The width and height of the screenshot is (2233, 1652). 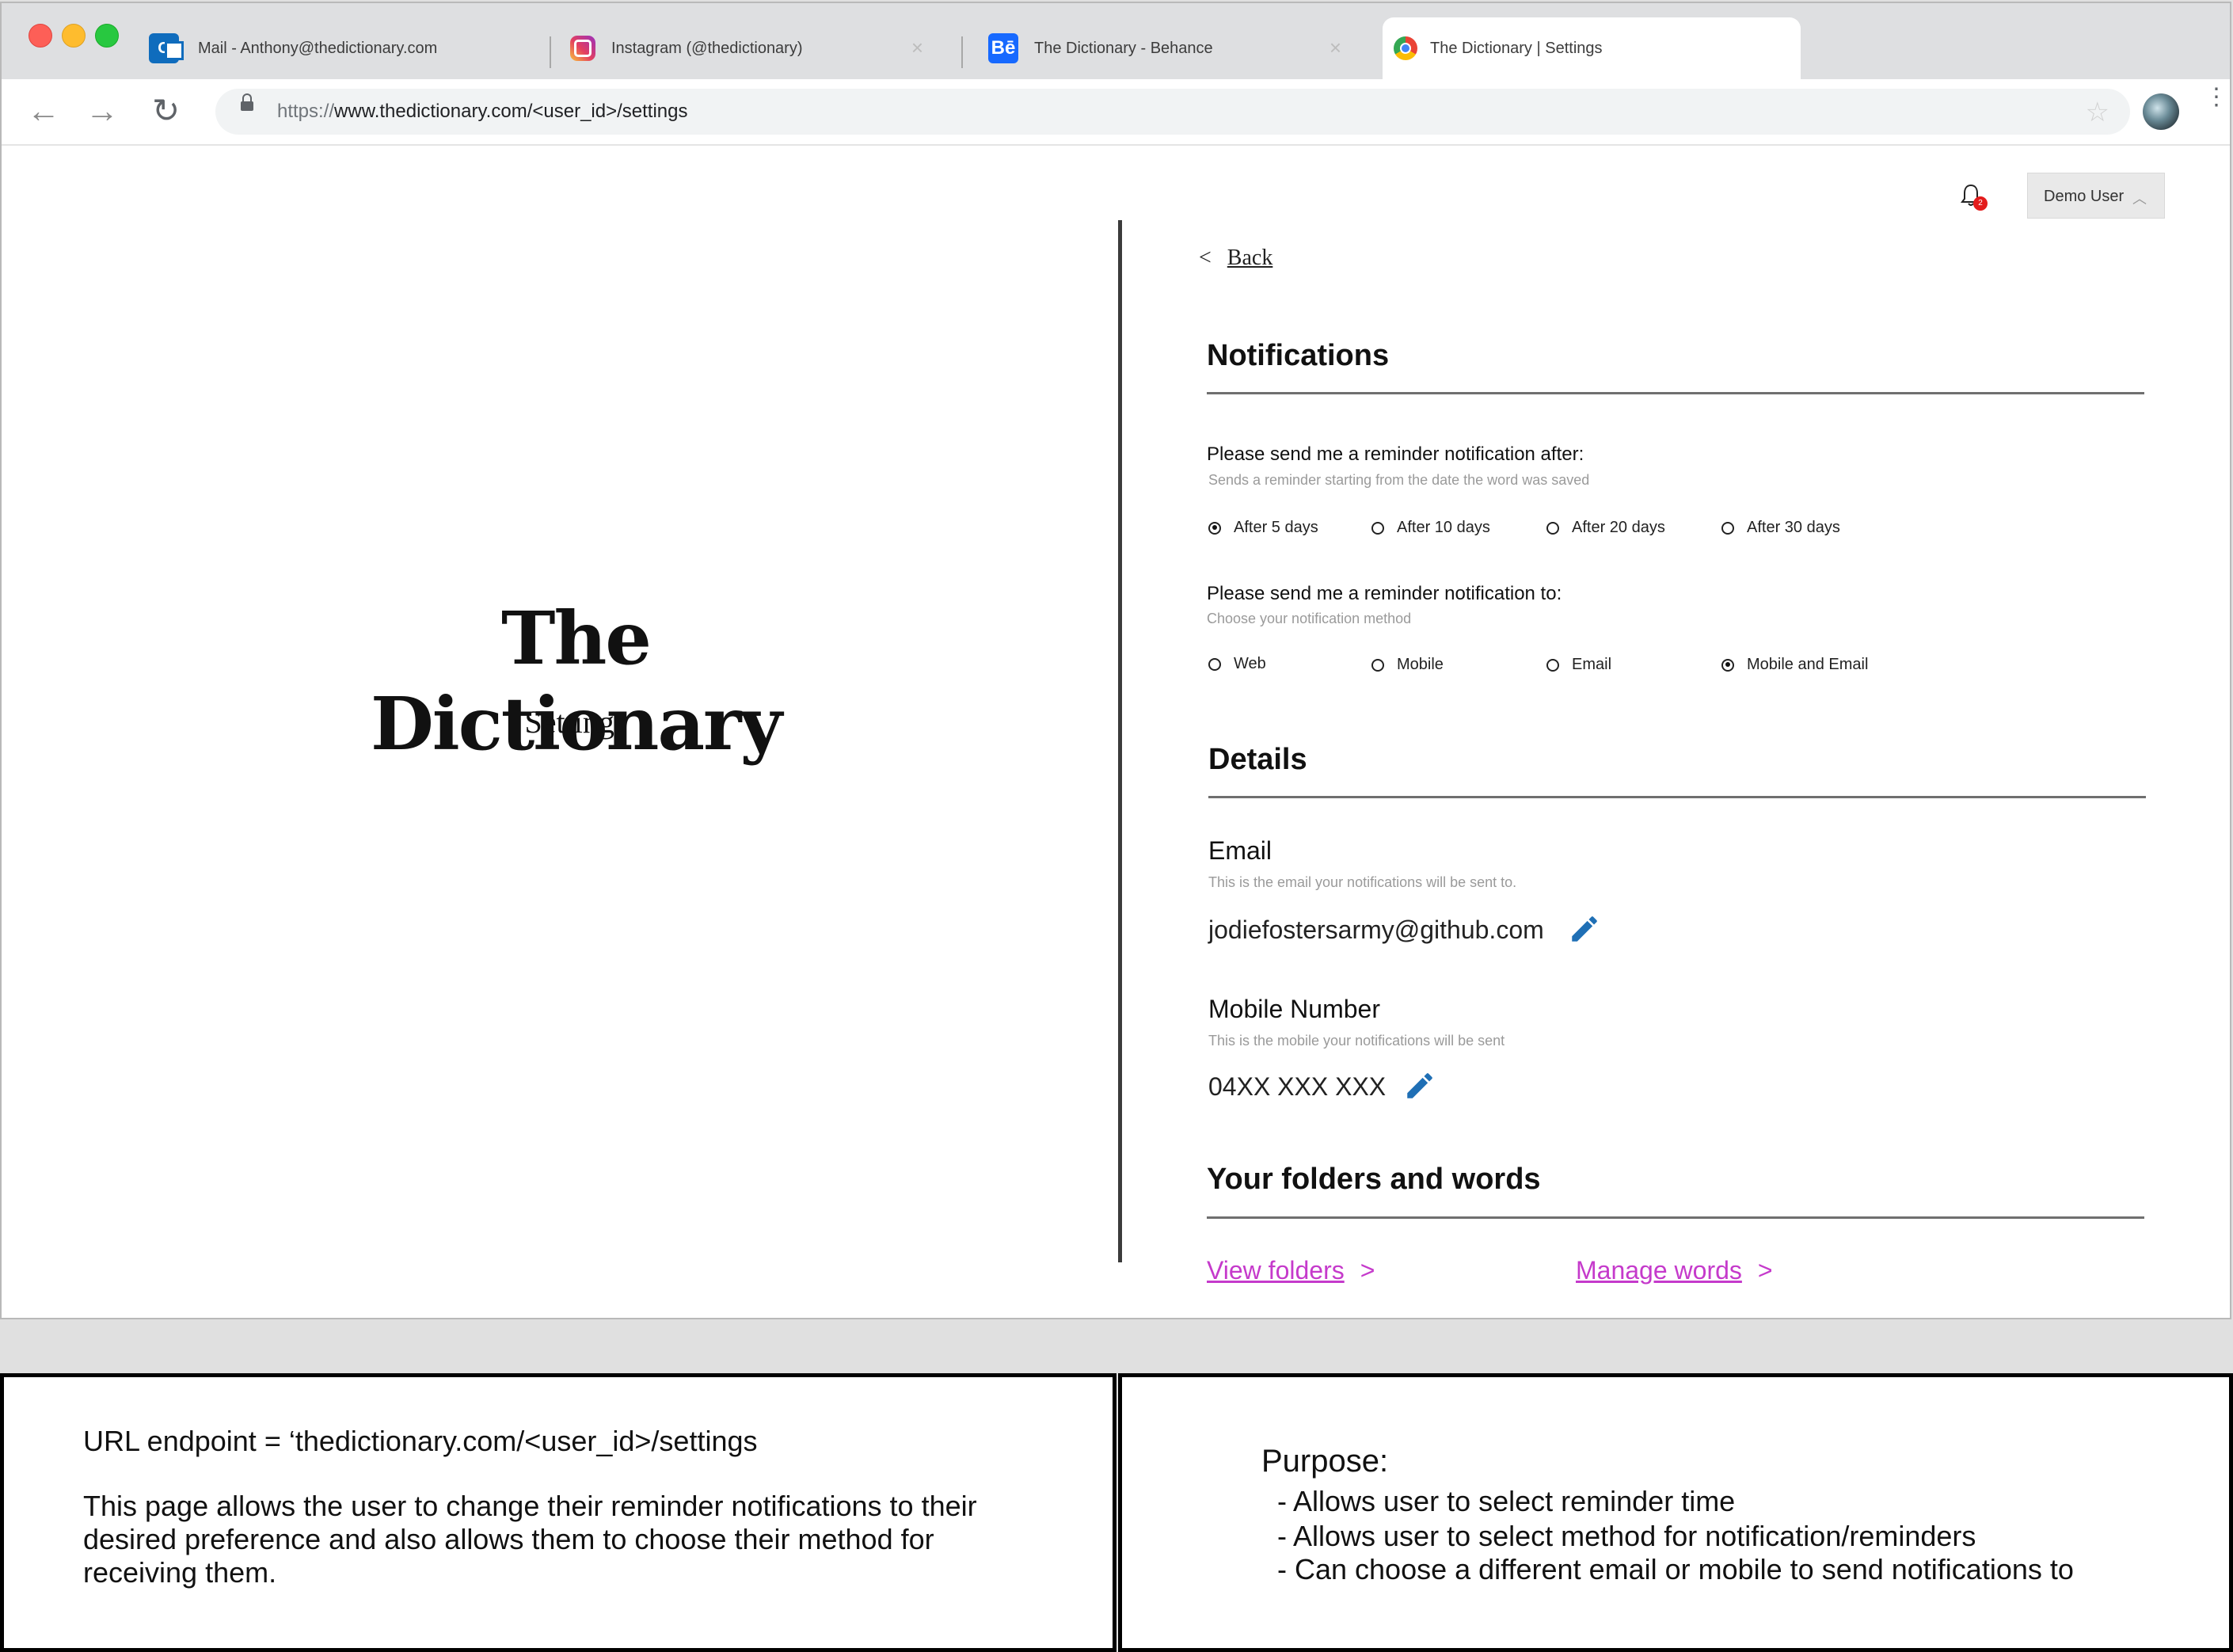 I want to click on reload-icon: ↻, so click(x=166, y=111).